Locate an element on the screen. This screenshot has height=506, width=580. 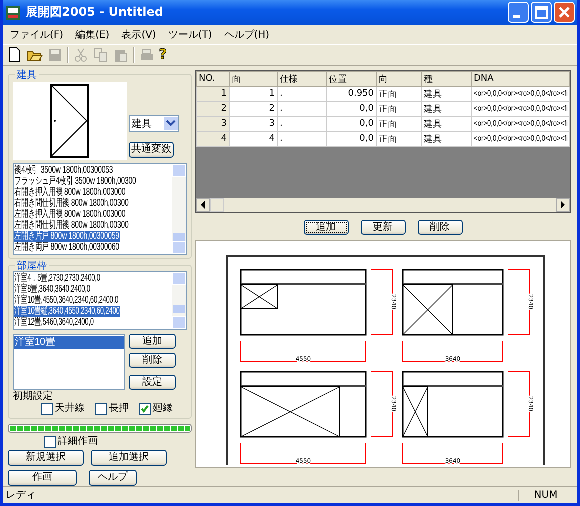
table-cell: 0.950 is located at coordinates (351, 94).